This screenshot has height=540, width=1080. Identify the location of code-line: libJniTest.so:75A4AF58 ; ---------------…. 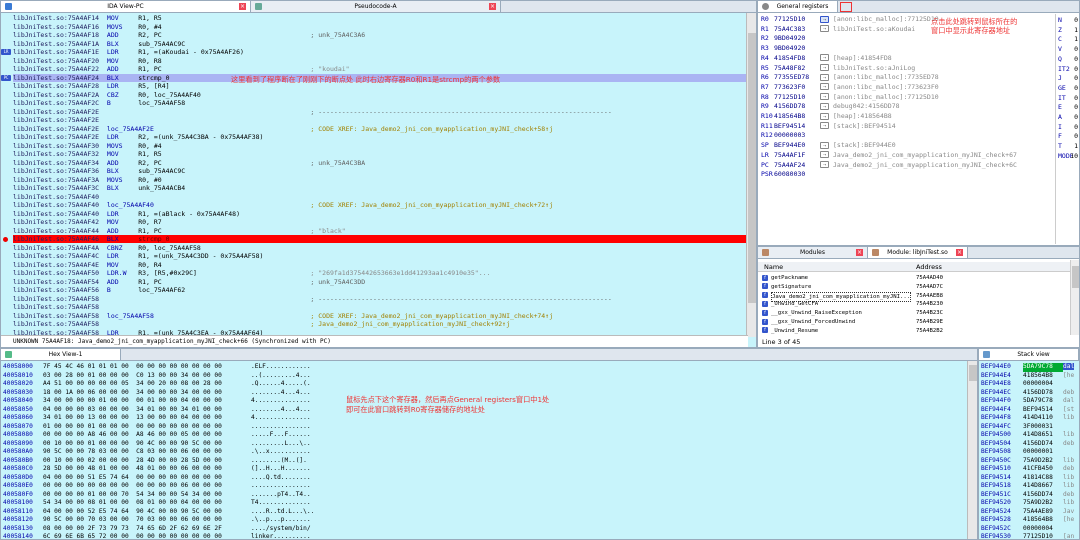
(380, 299).